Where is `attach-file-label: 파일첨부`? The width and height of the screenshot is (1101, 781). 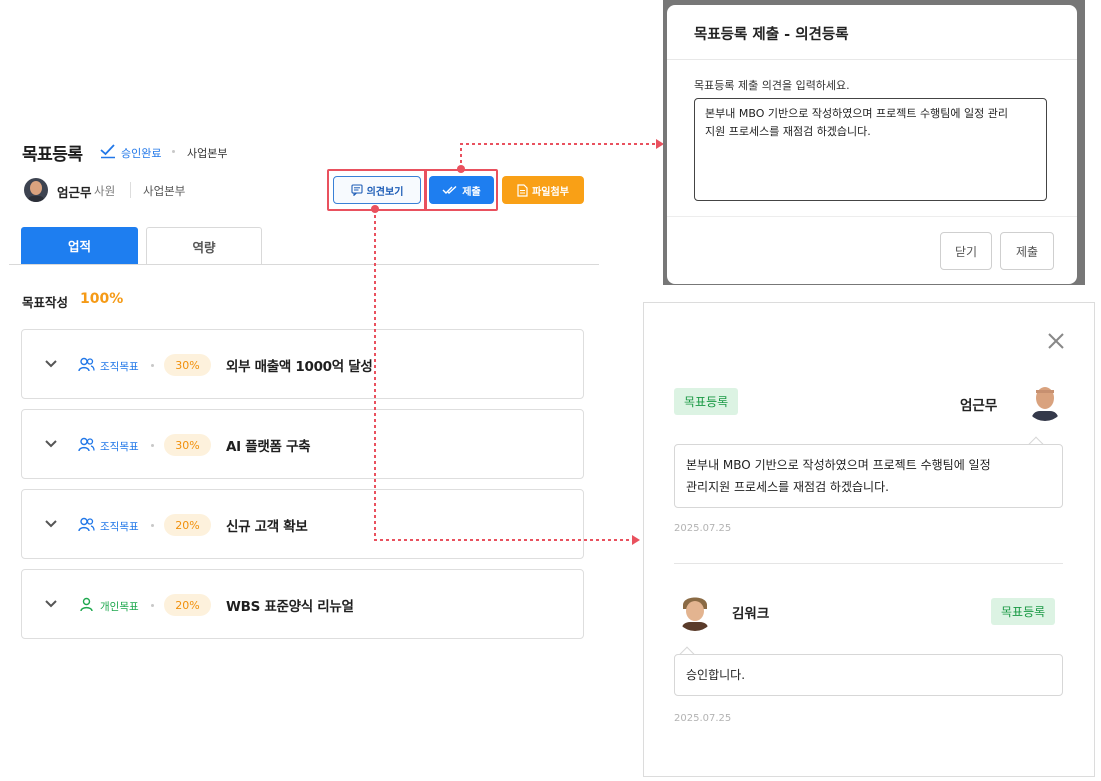 attach-file-label: 파일첨부 is located at coordinates (550, 192).